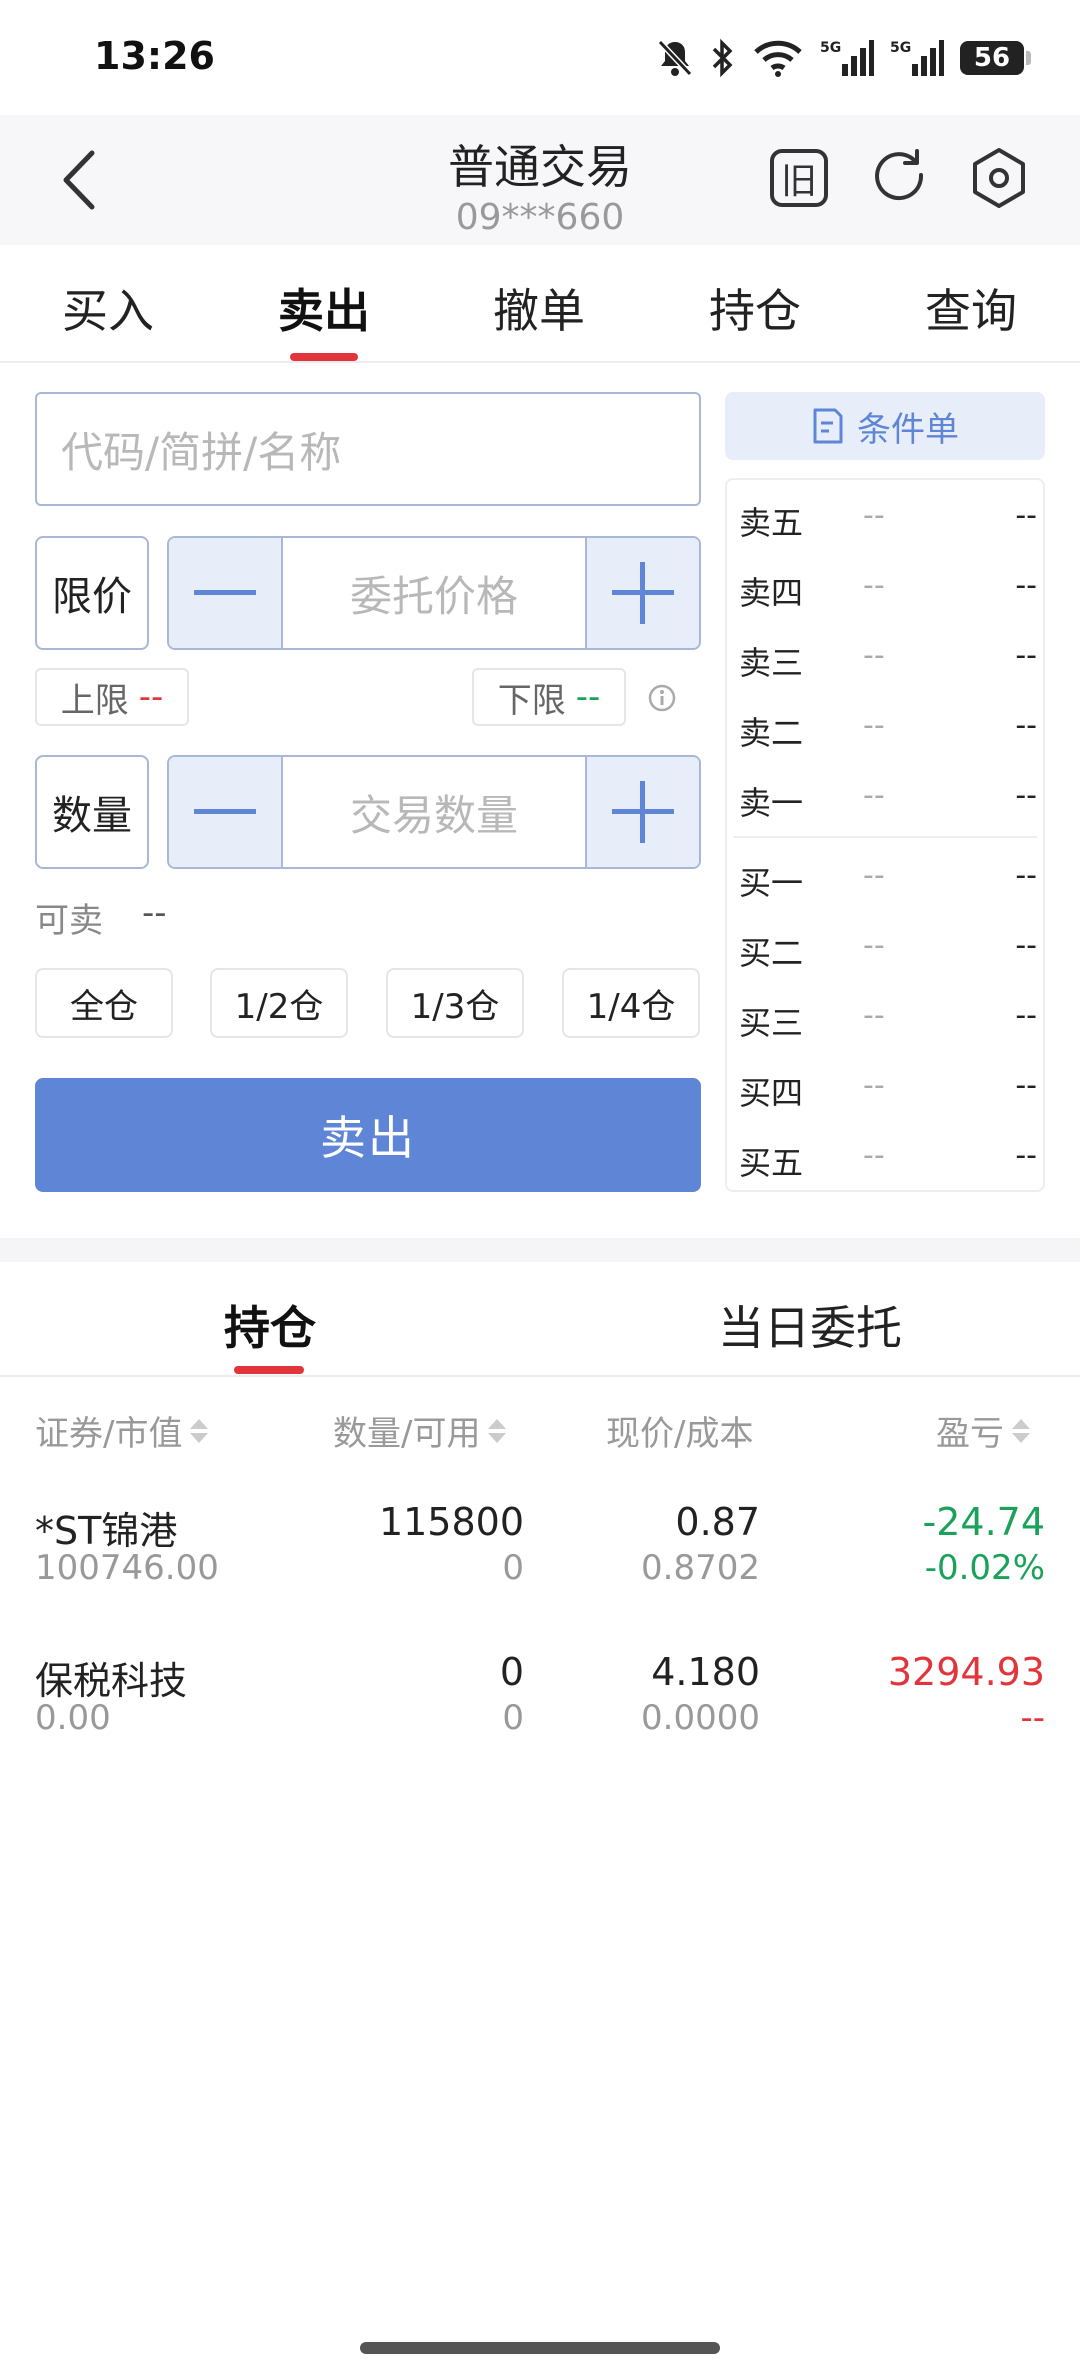 This screenshot has height=2374, width=1080. I want to click on sell-submit-button: 卖出, so click(368, 1135).